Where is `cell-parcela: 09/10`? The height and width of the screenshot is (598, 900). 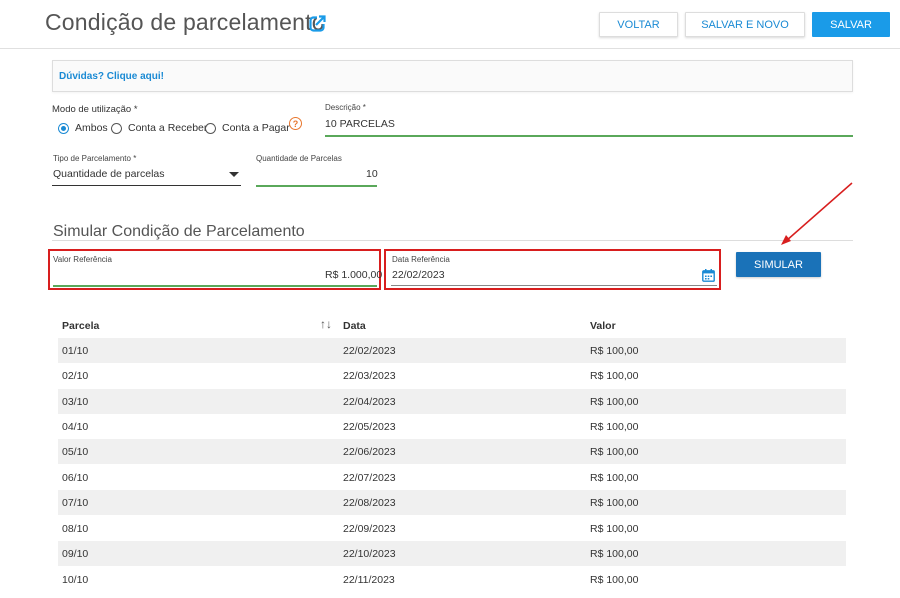
cell-parcela: 09/10 is located at coordinates (75, 554).